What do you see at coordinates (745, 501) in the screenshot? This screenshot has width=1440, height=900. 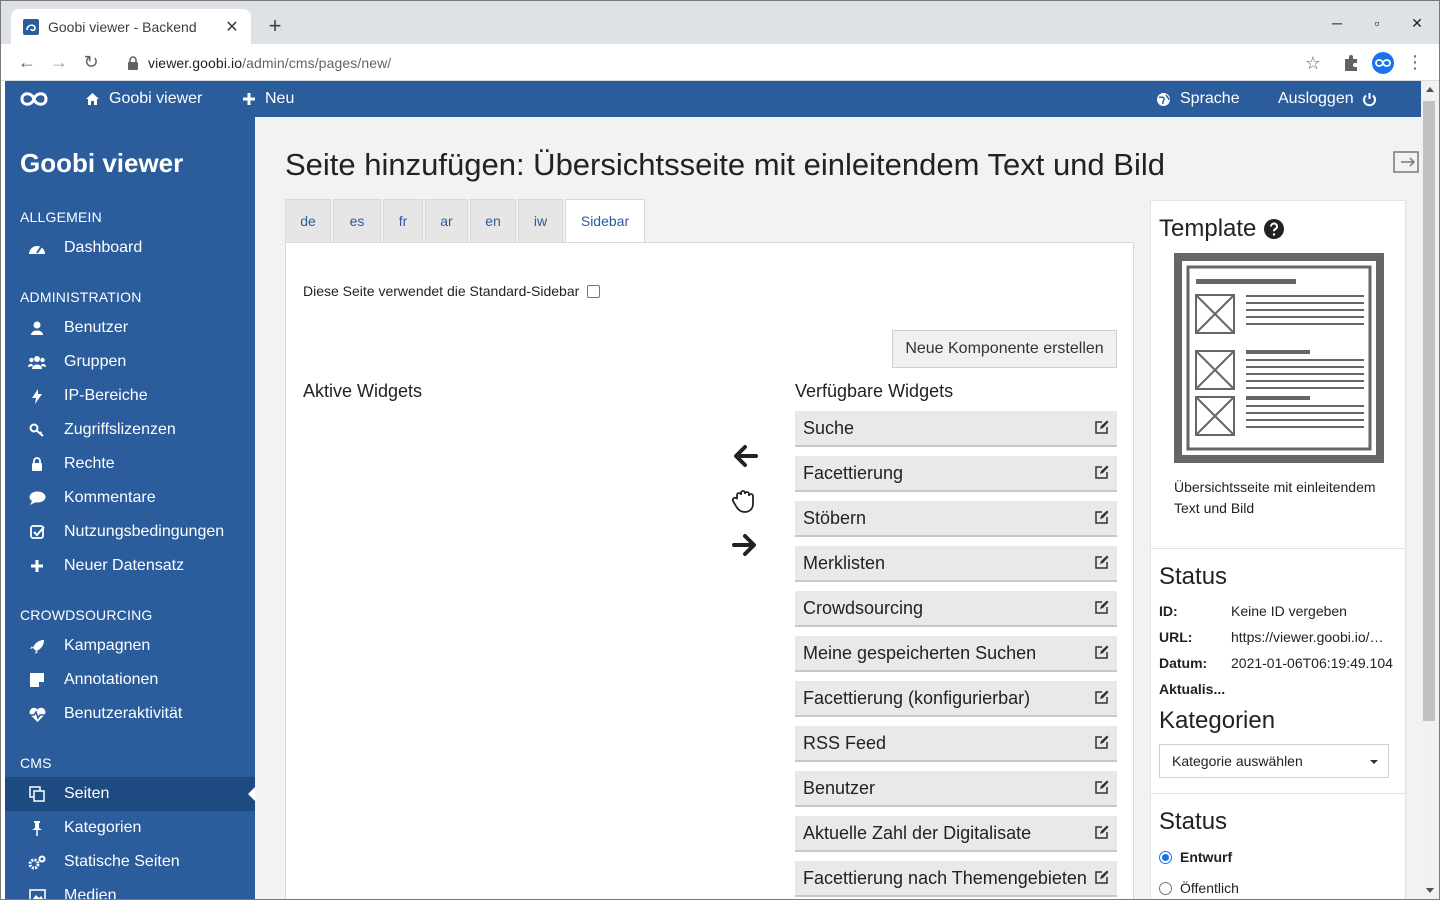 I see `drag-hand-icon` at bounding box center [745, 501].